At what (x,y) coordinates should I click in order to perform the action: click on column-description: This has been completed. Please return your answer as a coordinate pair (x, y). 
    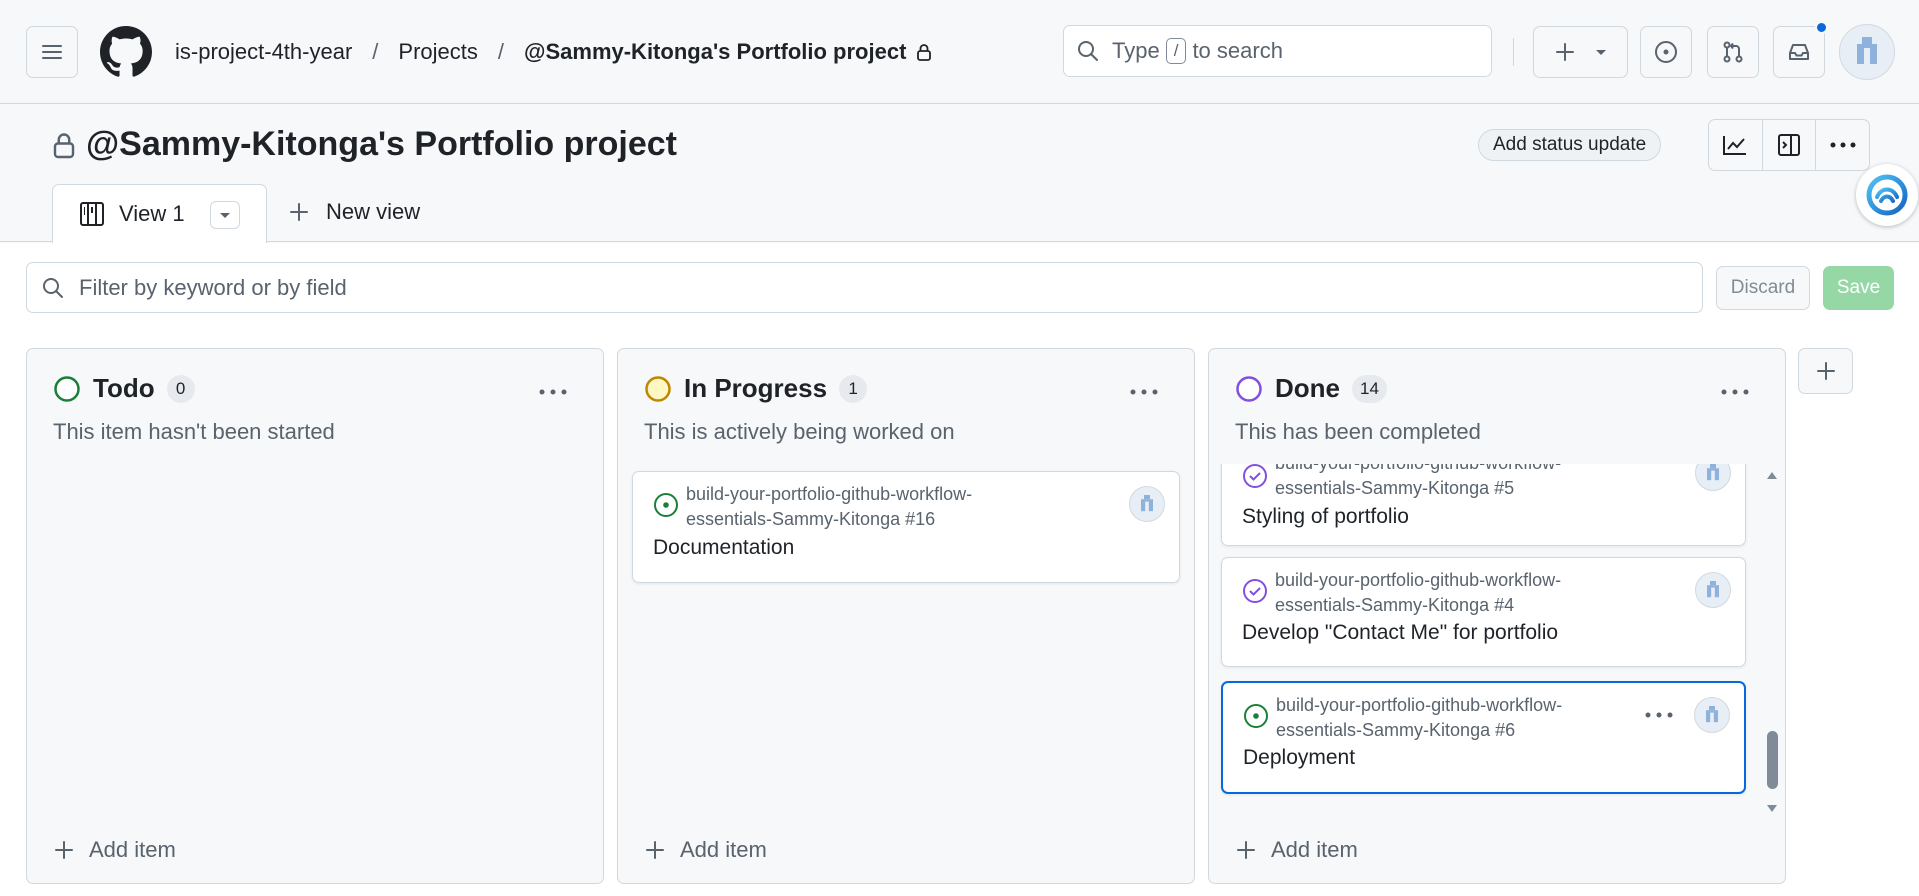
    Looking at the image, I should click on (1358, 431).